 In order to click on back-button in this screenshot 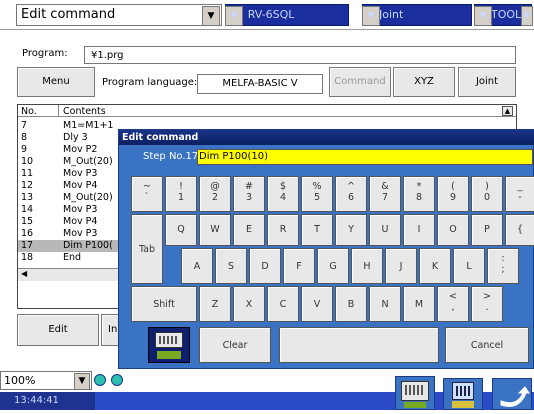, I will do `click(512, 394)`.